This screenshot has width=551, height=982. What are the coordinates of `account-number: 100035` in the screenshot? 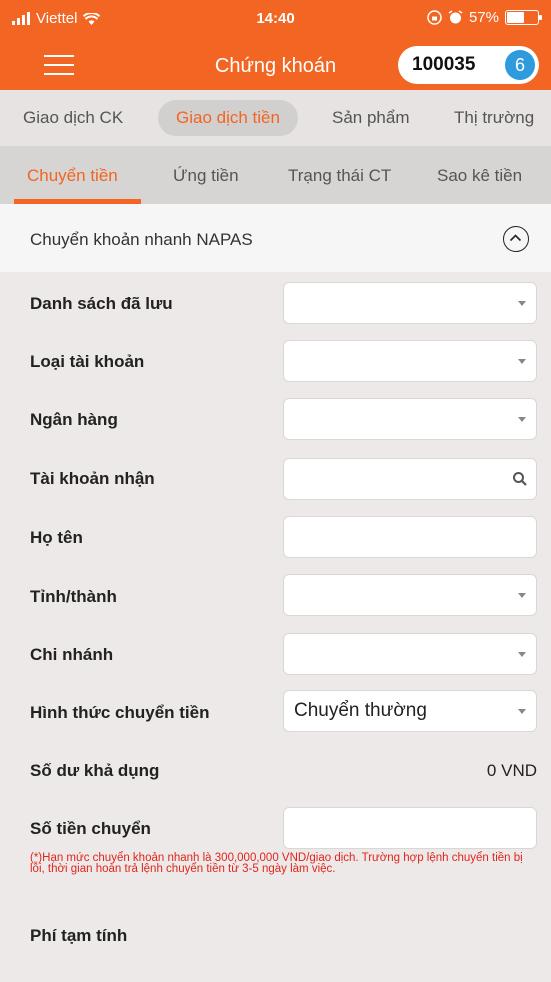 It's located at (444, 64).